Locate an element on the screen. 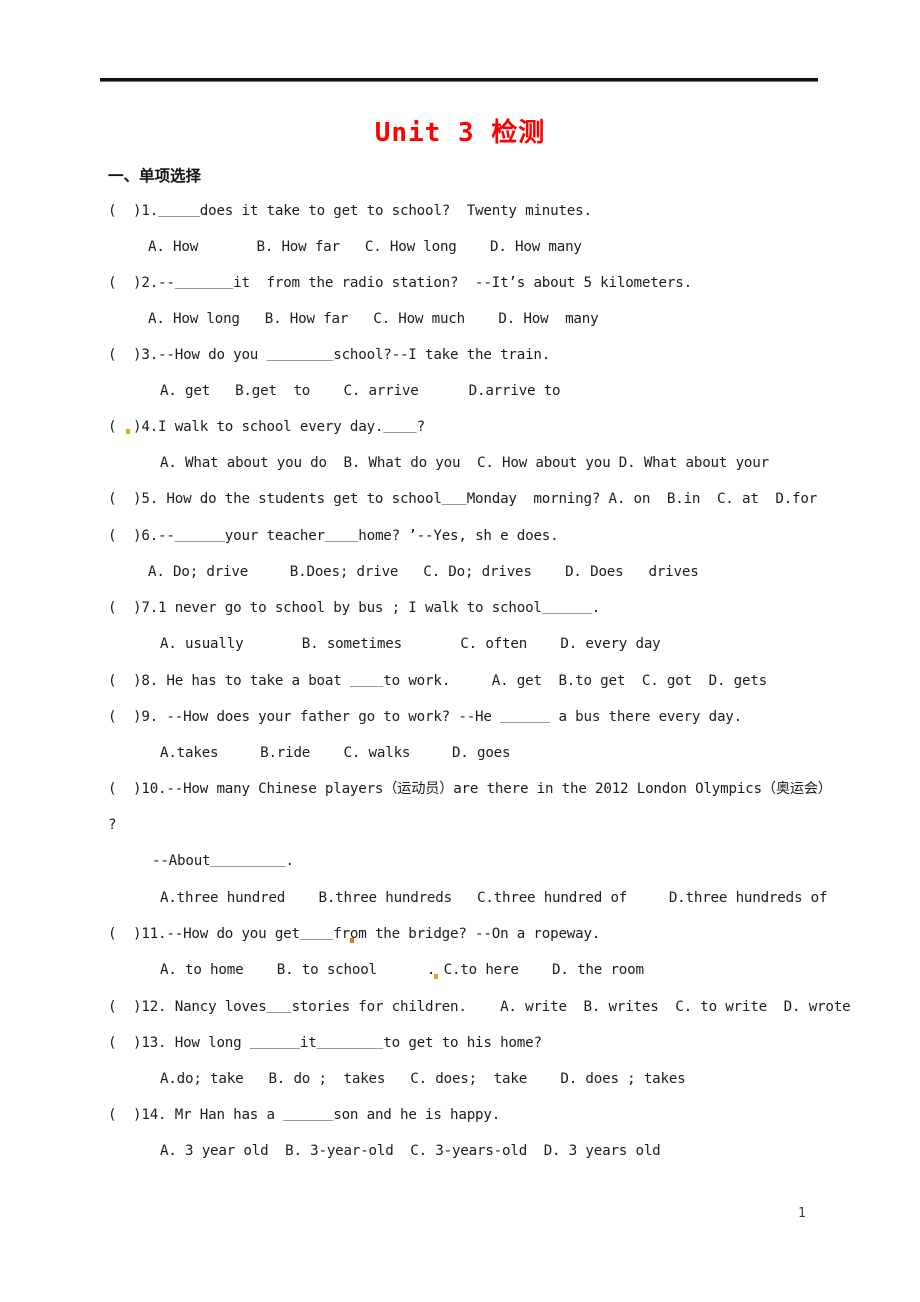  question-5-prefix: ( )5. How do the students get to school is located at coordinates (275, 499).